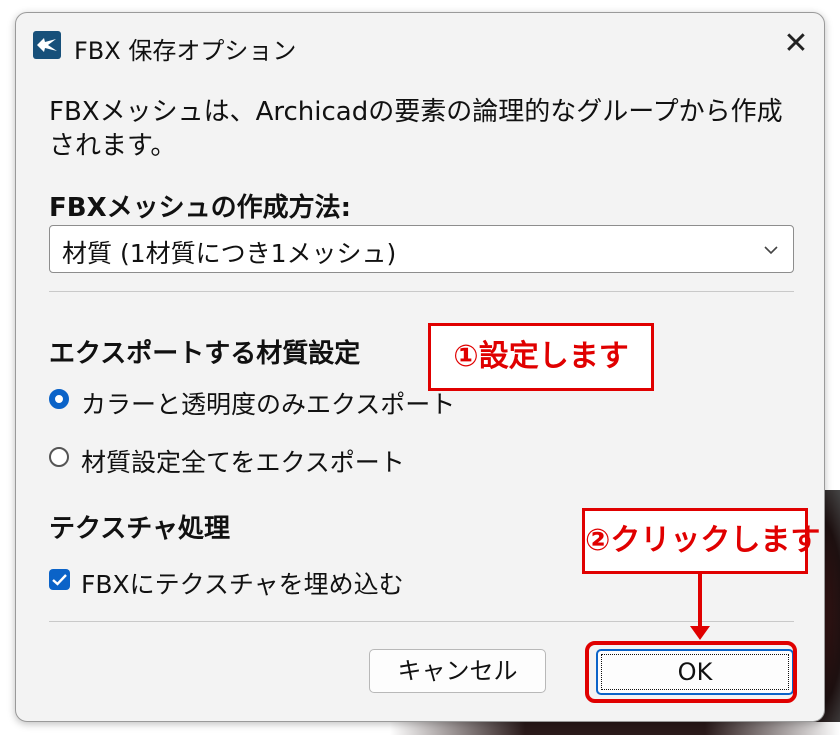 Image resolution: width=840 pixels, height=735 pixels. I want to click on mesh-method-select: 材質 (1材質につき1メッシュ), so click(421, 249).